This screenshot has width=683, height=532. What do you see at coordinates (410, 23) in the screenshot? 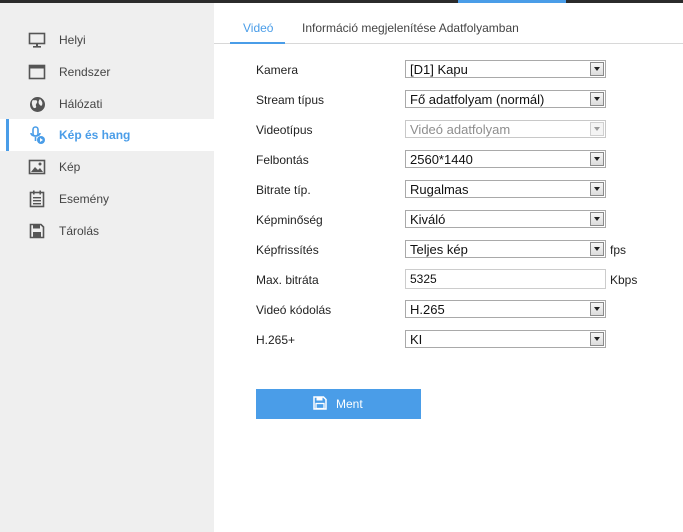
I see `tab-information-overlay: Információ megjelenítése Adatfolyamban` at bounding box center [410, 23].